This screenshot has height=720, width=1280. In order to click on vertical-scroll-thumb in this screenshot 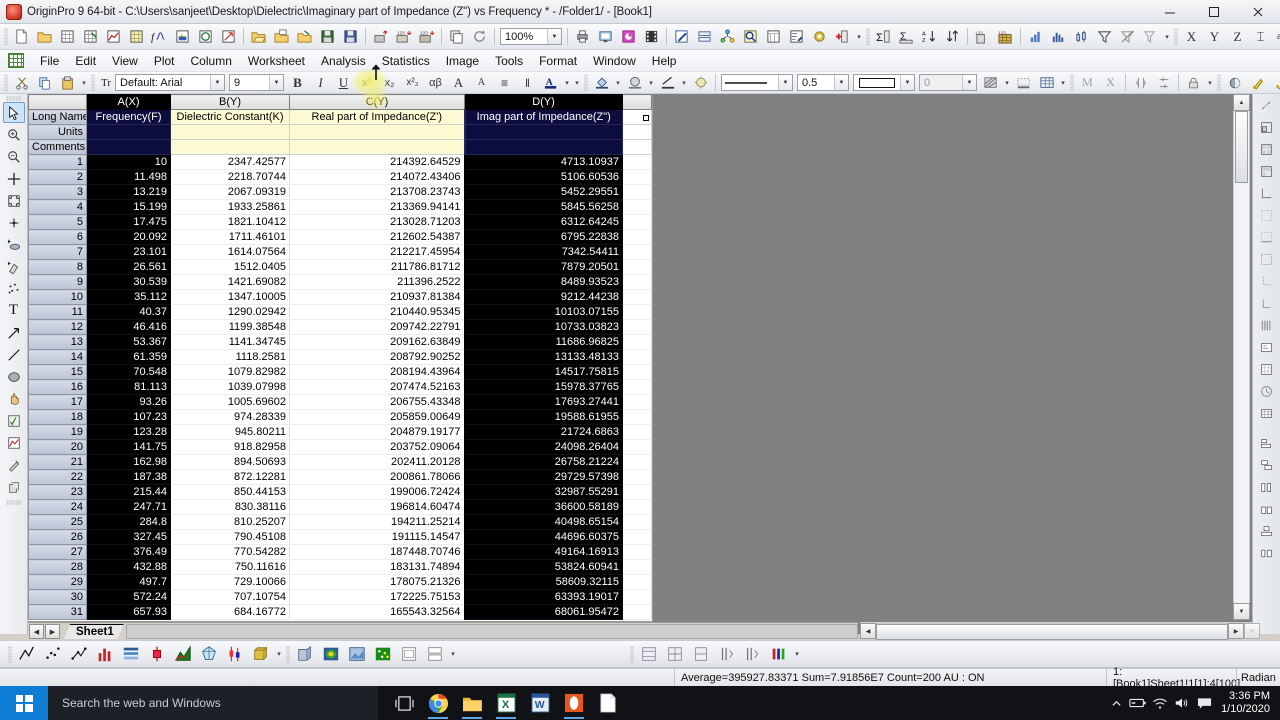, I will do `click(1241, 147)`.